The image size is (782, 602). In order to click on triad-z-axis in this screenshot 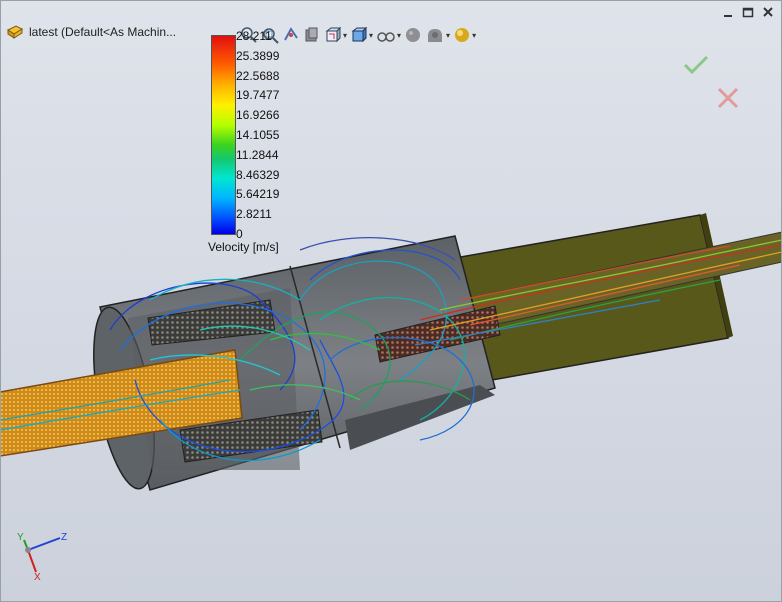, I will do `click(44, 544)`.